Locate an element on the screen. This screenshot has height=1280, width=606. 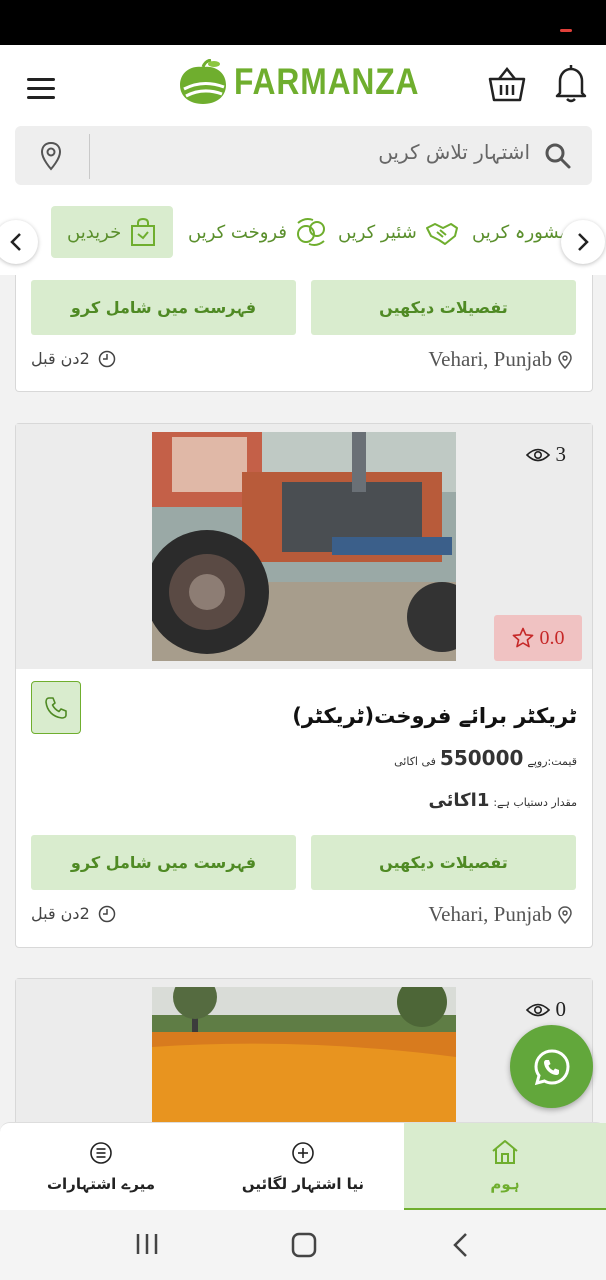
listing-quantity: مقدار دستیاب ہے: 1اکائی is located at coordinates (502, 800).